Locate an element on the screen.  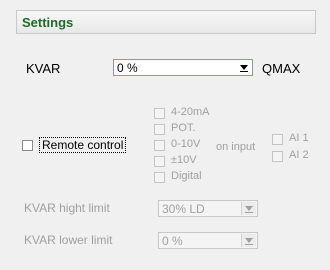
kvar-lower-limit-dropdown-button is located at coordinates (248, 240).